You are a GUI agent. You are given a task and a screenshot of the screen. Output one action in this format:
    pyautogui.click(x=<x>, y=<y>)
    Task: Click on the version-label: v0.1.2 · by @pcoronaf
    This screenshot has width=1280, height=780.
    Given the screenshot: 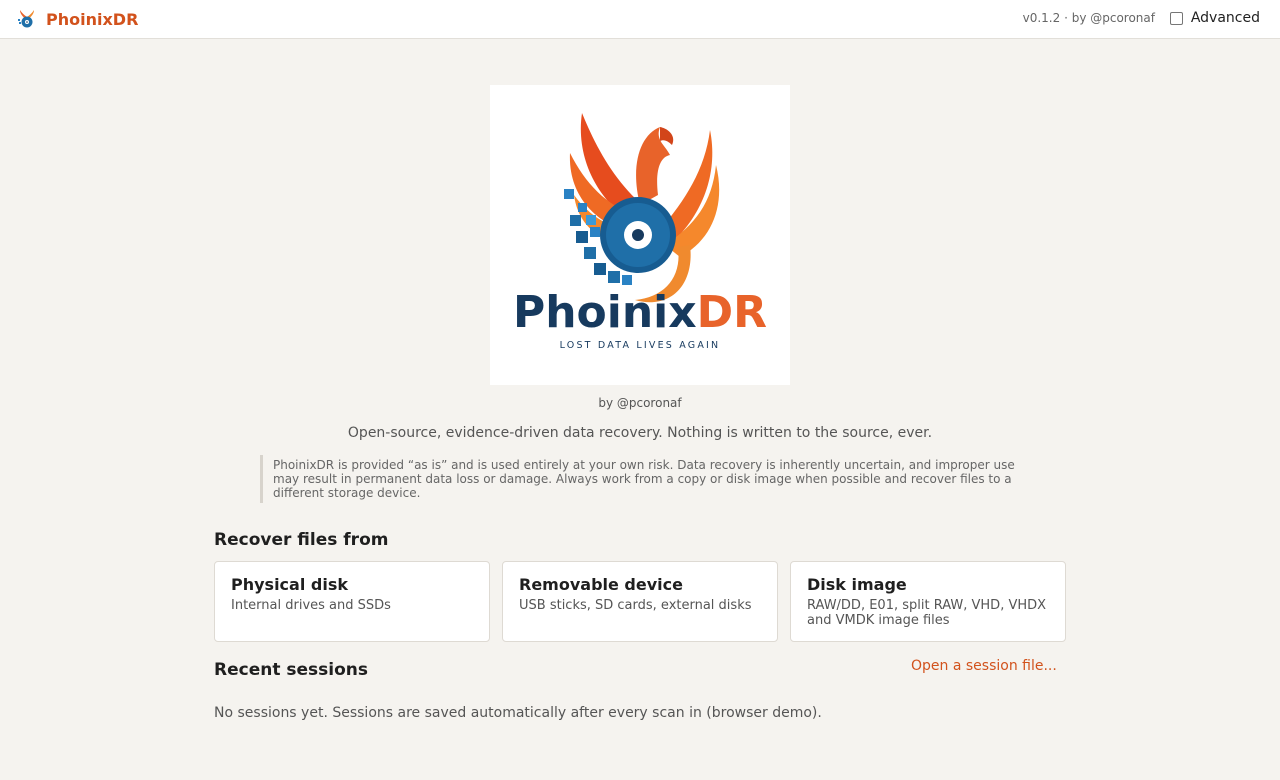 What is the action you would take?
    pyautogui.click(x=1088, y=18)
    